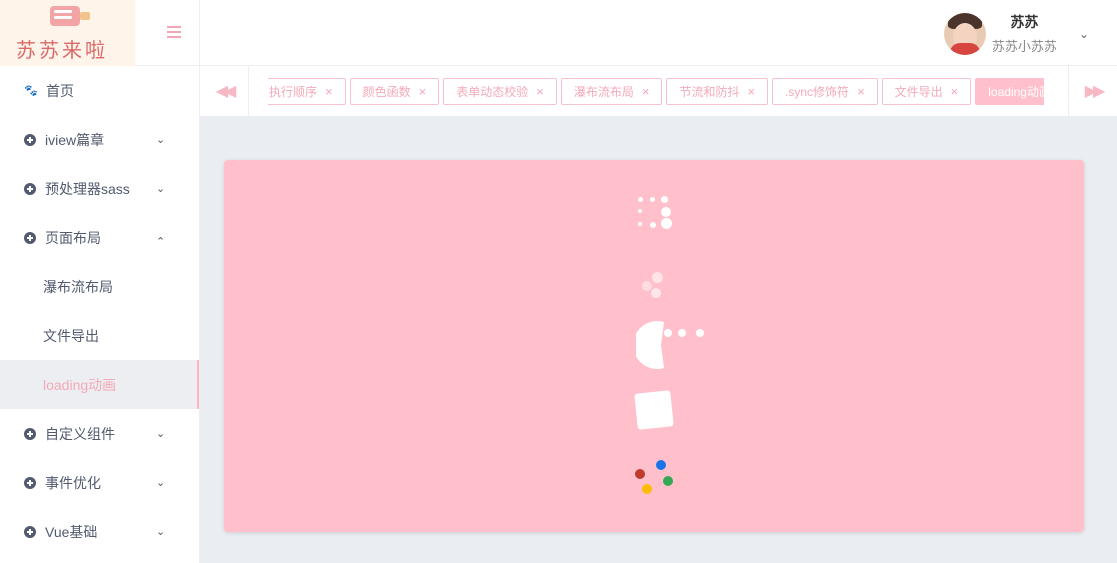 The height and width of the screenshot is (563, 1117). What do you see at coordinates (99, 531) in the screenshot?
I see `sidebar-item-vue-basics: Vue基础 ⌄` at bounding box center [99, 531].